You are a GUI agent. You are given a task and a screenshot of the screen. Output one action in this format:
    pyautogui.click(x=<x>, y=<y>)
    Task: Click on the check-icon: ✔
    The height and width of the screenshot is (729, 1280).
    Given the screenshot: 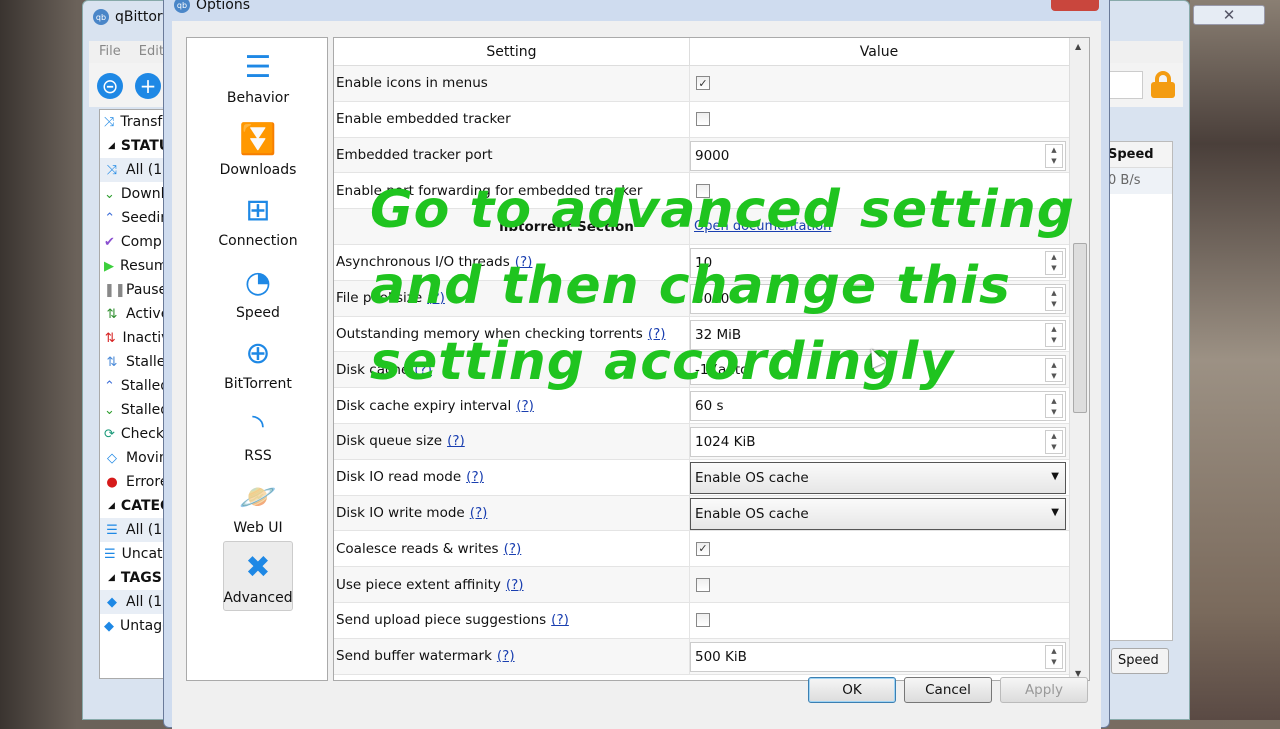 What is the action you would take?
    pyautogui.click(x=109, y=242)
    